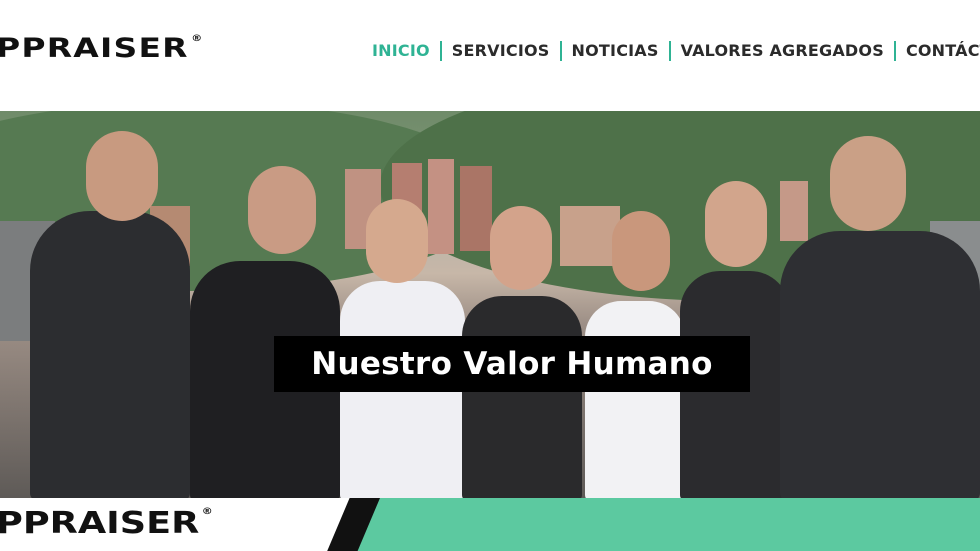  What do you see at coordinates (782, 51) in the screenshot?
I see `nav-item-valores-agregados: VALORES AGREGADOS` at bounding box center [782, 51].